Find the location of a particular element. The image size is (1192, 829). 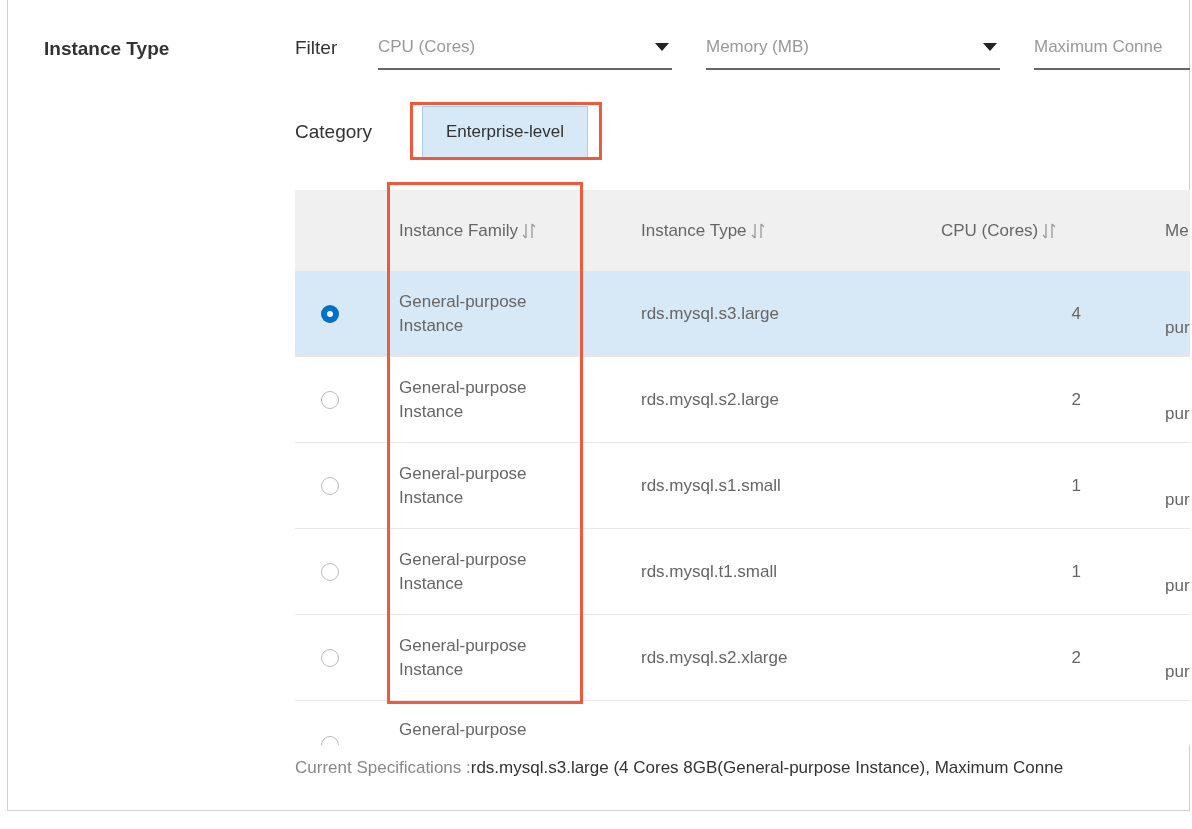

dropdown-field: Maximum Conne is located at coordinates (1112, 48).